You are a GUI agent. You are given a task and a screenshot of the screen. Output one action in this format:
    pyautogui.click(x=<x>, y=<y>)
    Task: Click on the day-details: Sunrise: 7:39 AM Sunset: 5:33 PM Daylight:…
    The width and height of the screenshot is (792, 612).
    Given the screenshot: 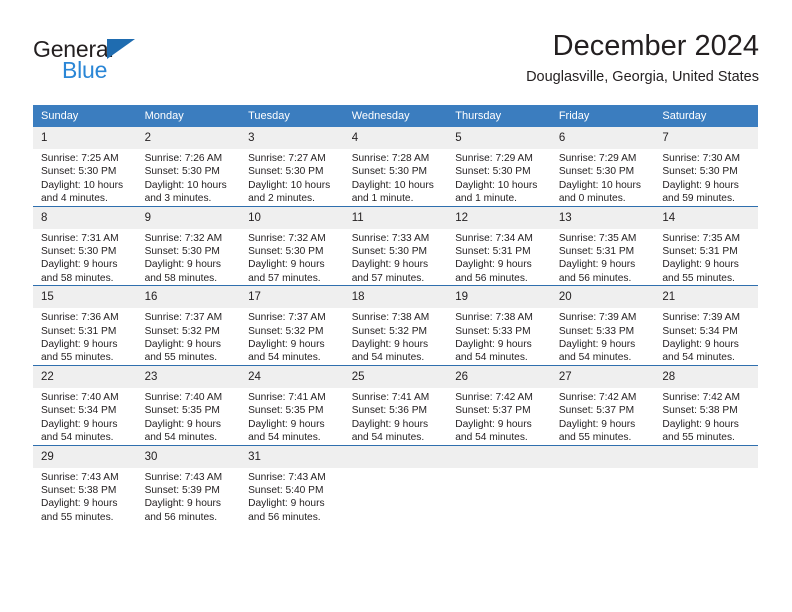 What is the action you would take?
    pyautogui.click(x=603, y=336)
    